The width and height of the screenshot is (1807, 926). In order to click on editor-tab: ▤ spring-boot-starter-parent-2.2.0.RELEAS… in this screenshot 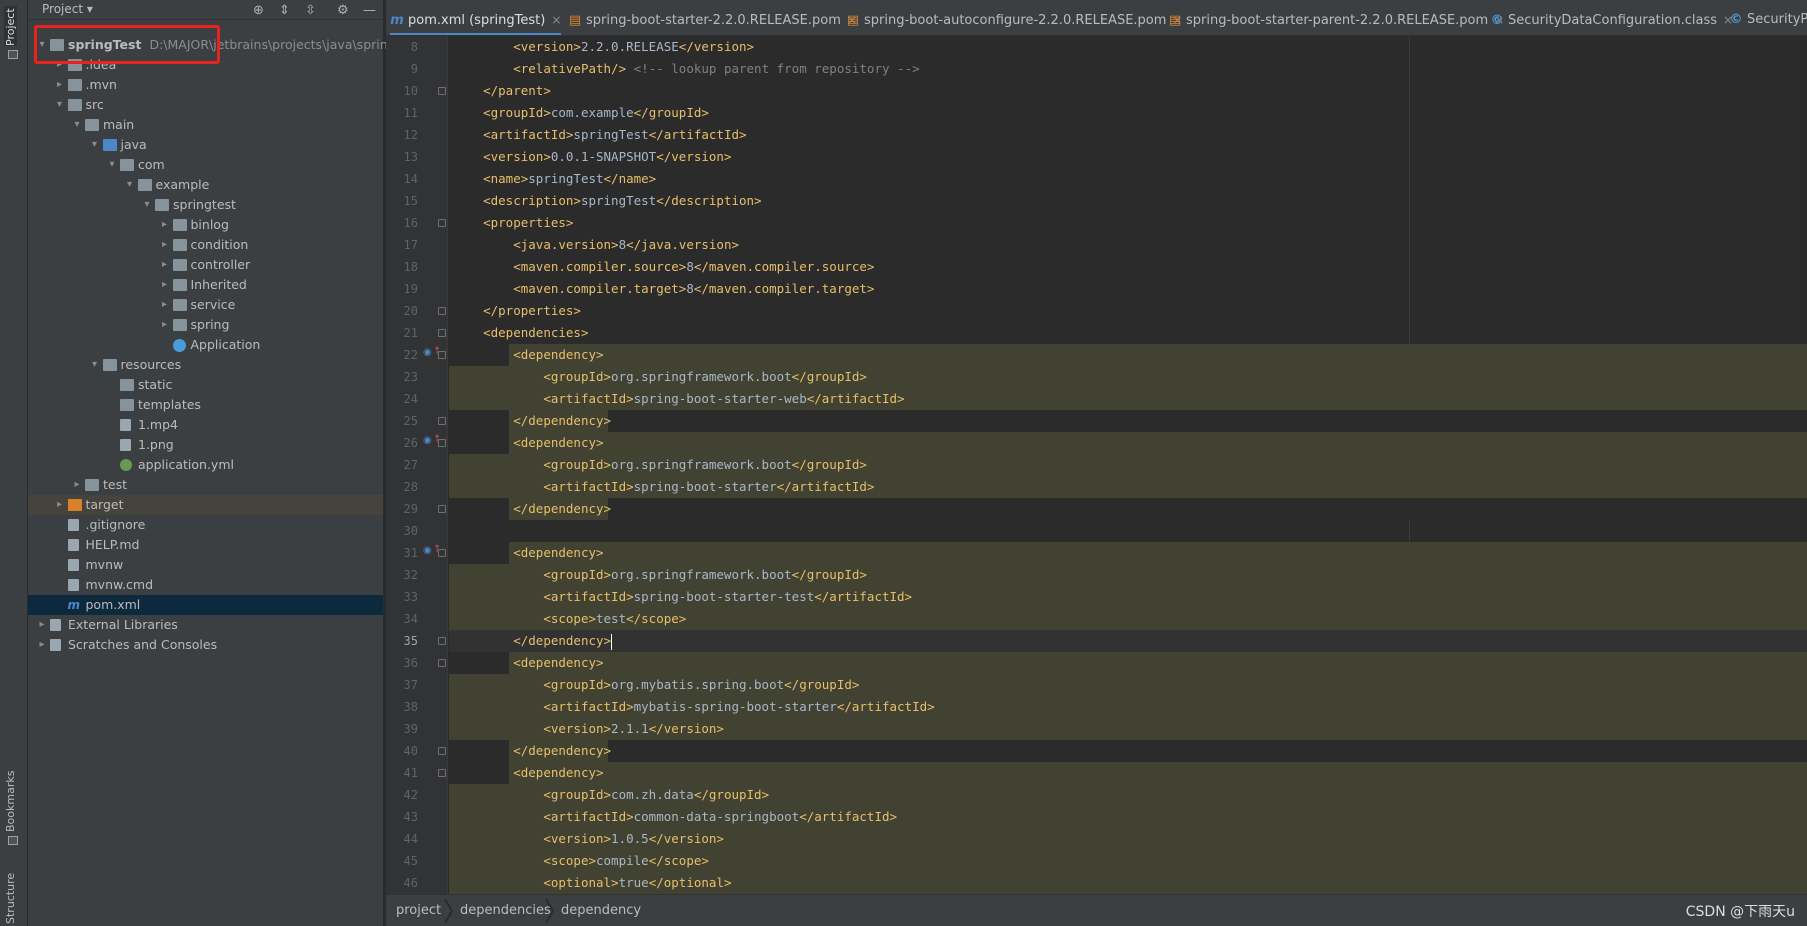, I will do `click(1336, 17)`.